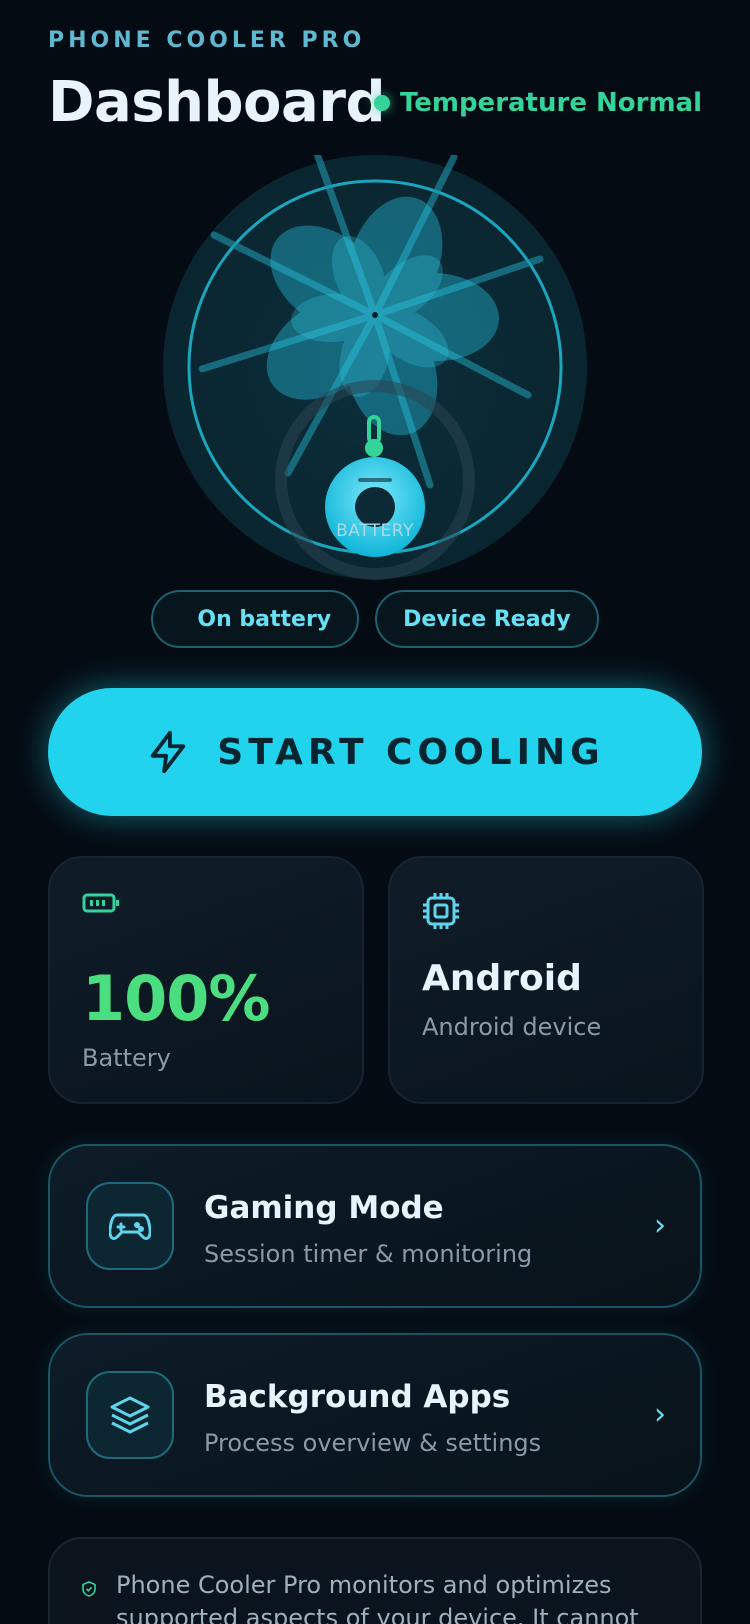  I want to click on battery-card: 100% Battery, so click(206, 980).